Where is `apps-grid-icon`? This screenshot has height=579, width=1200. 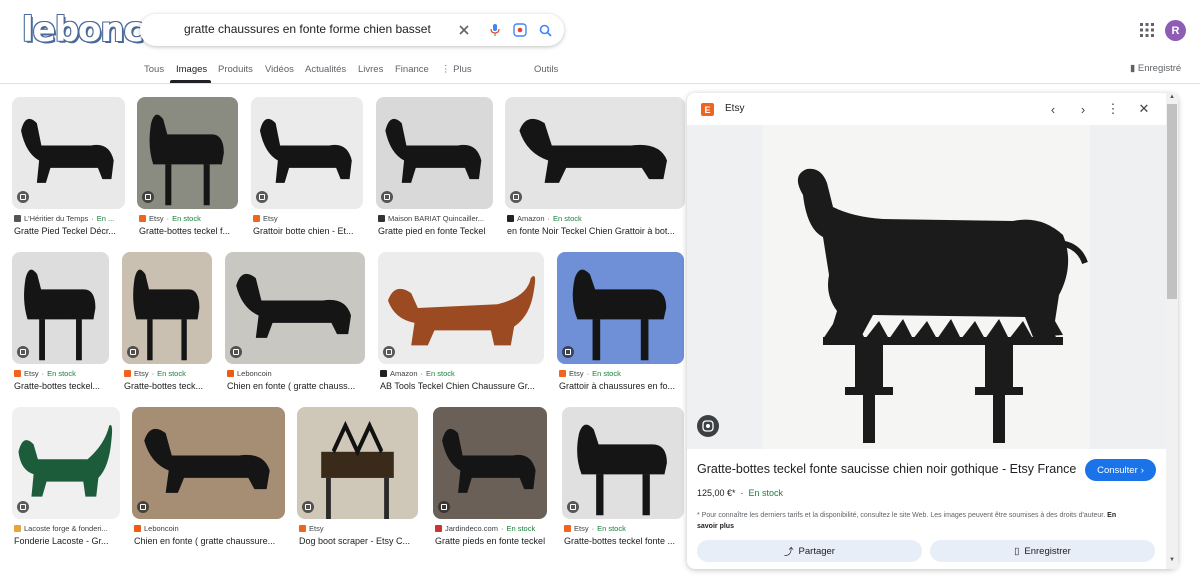 apps-grid-icon is located at coordinates (1147, 30).